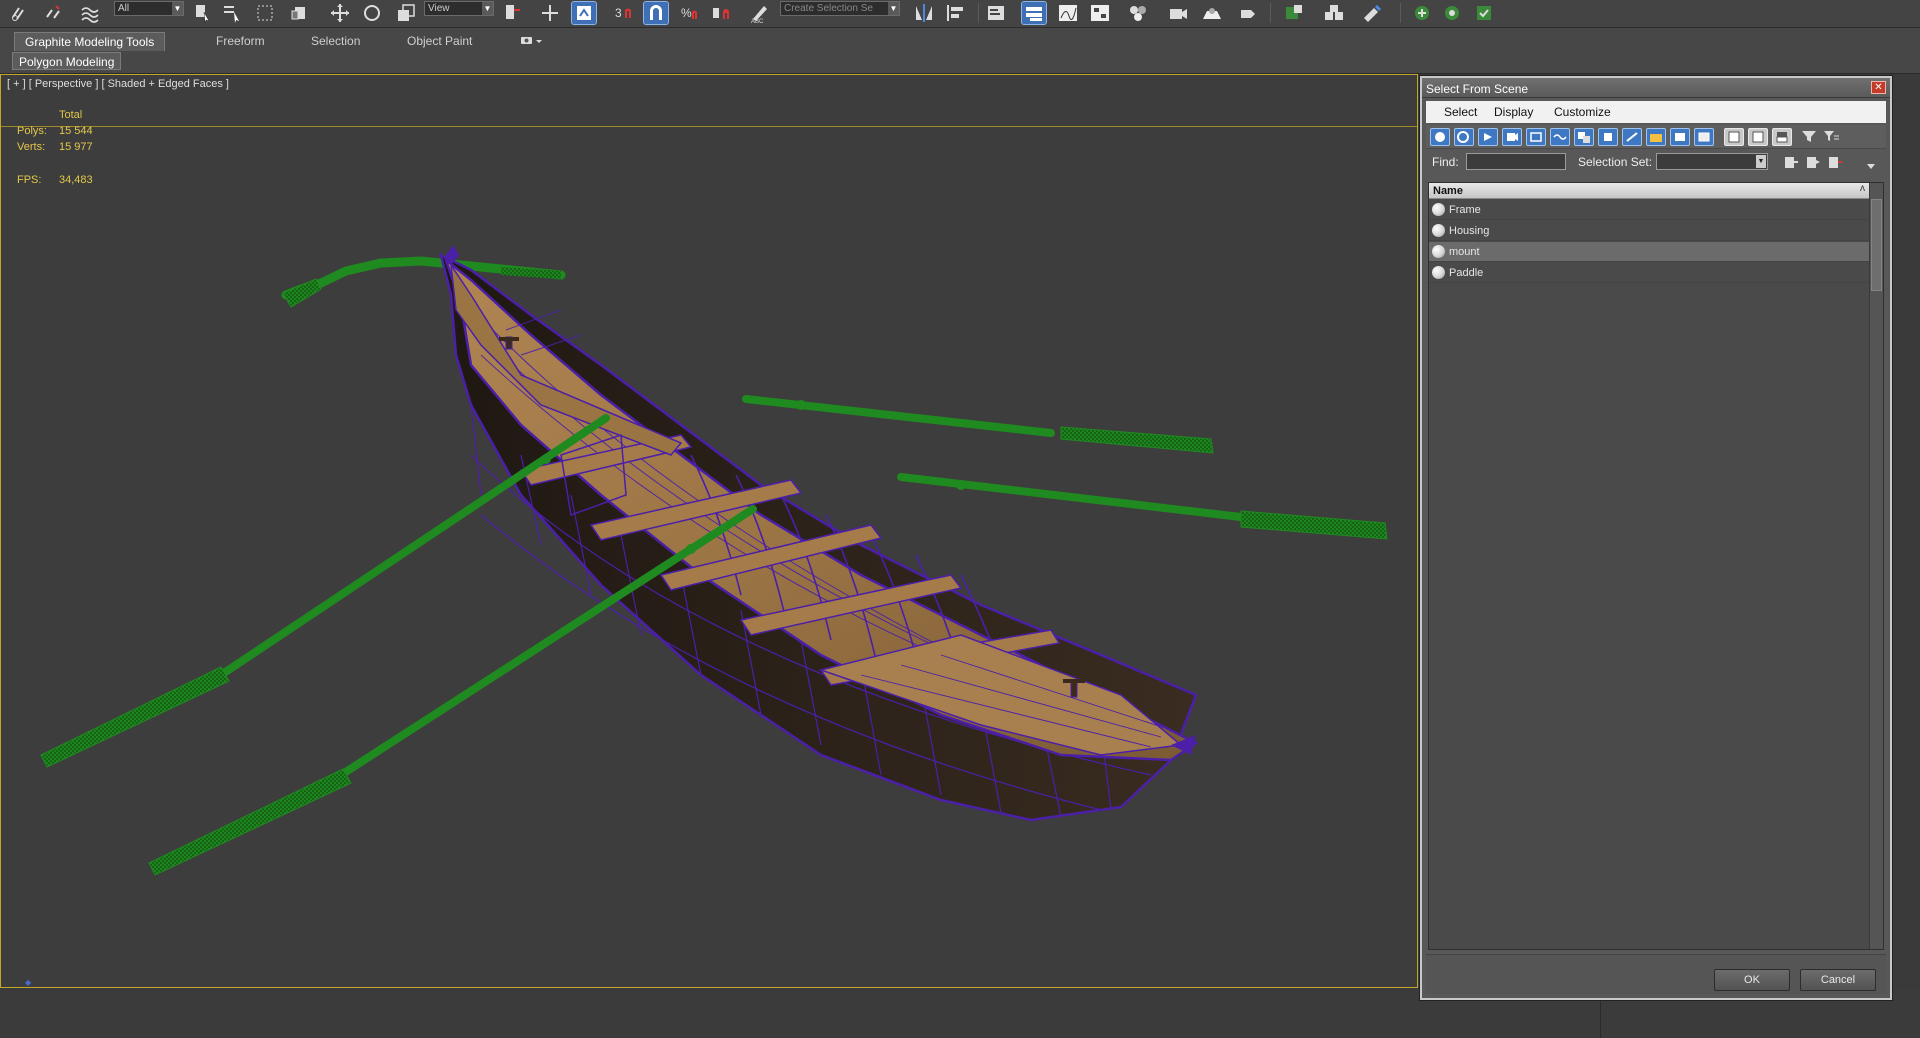  Describe the element at coordinates (722, 13) in the screenshot. I see `spinner-snap-icon` at that location.